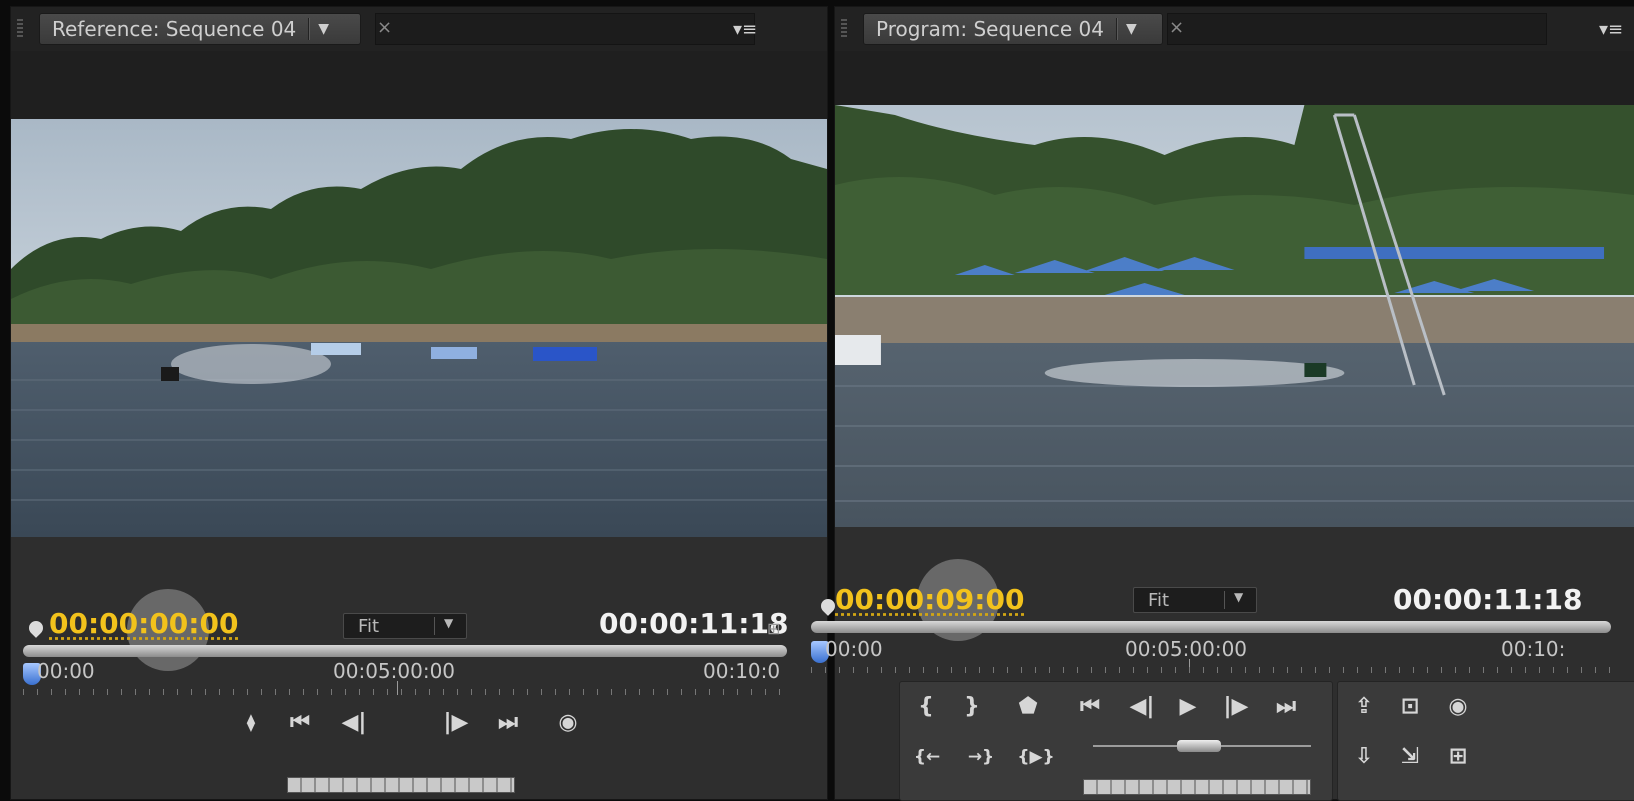  Describe the element at coordinates (927, 757) in the screenshot. I see `go-to-in-point-icon: {←` at that location.